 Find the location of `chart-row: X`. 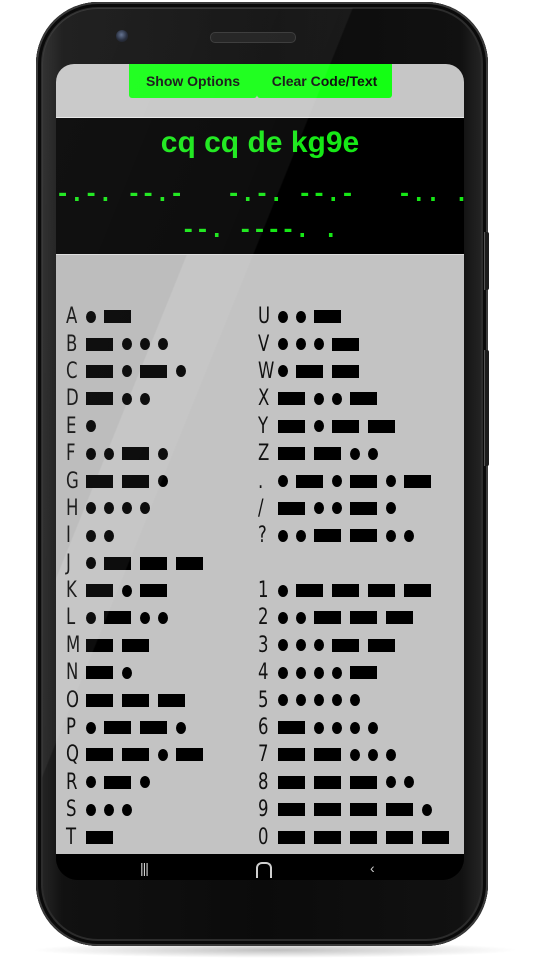

chart-row: X is located at coordinates (358, 398).